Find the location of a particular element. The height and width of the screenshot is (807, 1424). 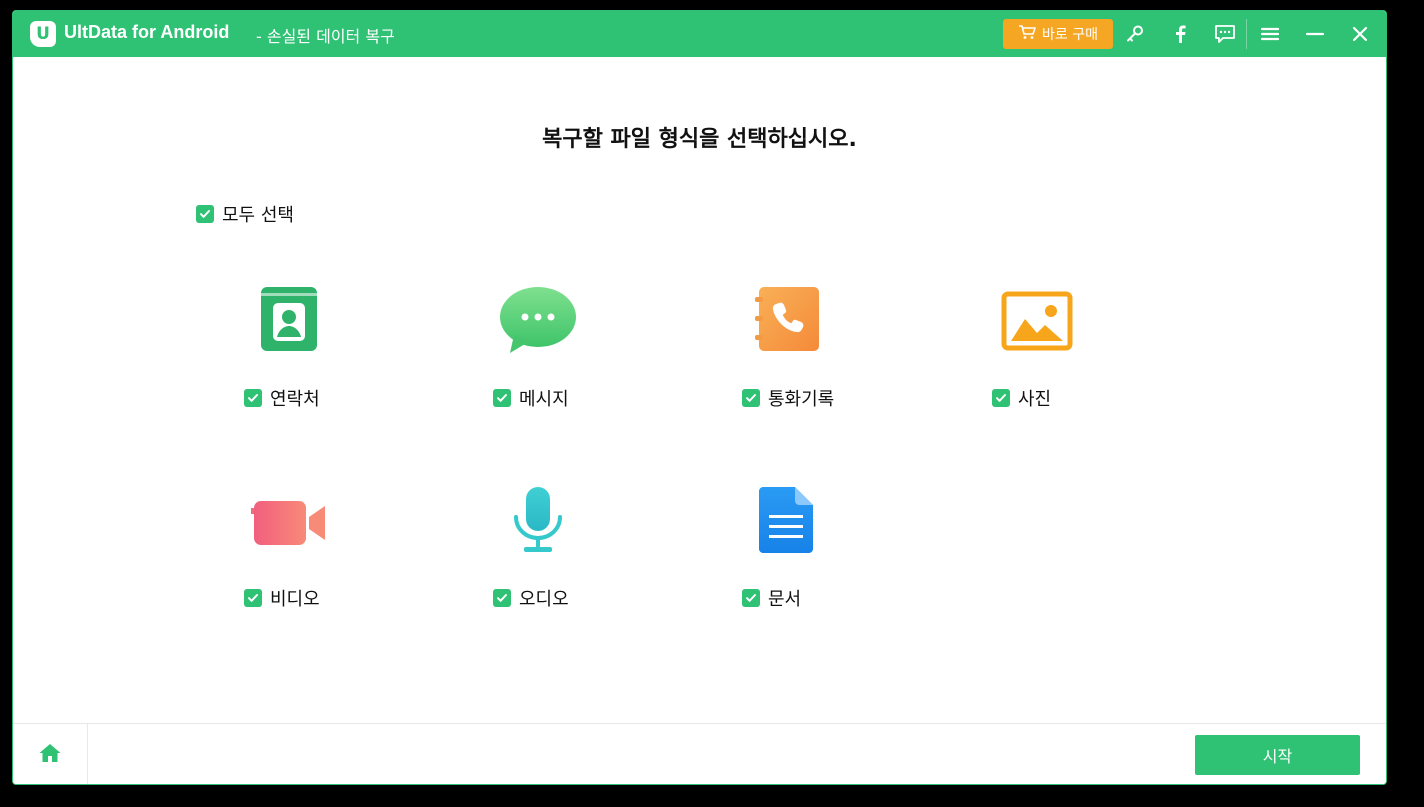

select-all-label: 모두 선택 is located at coordinates (258, 215).